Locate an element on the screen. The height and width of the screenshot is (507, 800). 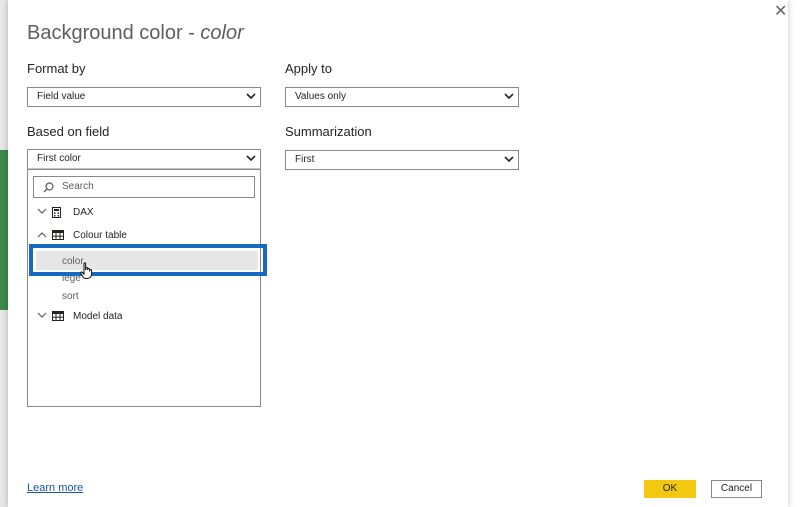
tree-item-model-data: Model data is located at coordinates (137, 316).